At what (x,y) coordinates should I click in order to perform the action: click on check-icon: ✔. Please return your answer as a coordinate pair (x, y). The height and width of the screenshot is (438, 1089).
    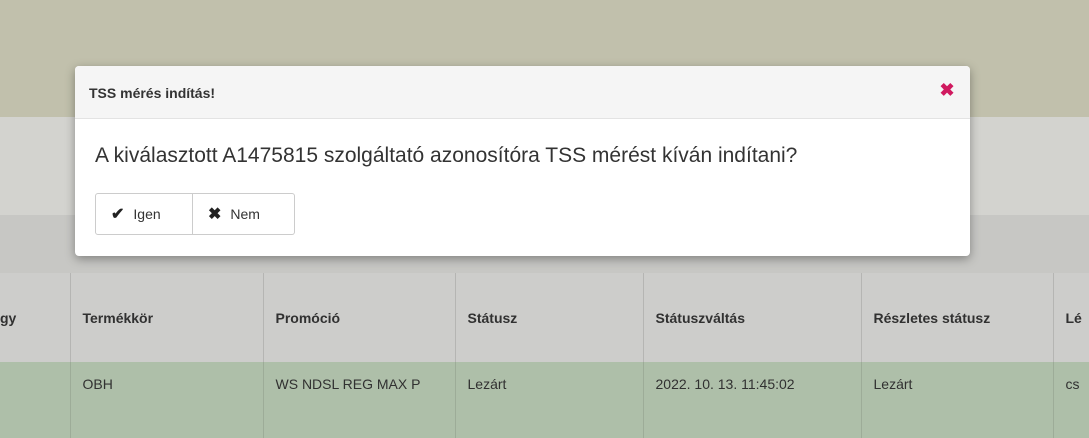
    Looking at the image, I should click on (118, 214).